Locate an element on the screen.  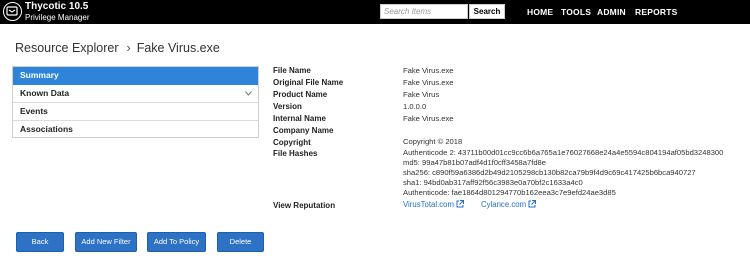
original-file-name-value: Fake Virus.exe is located at coordinates (428, 82).